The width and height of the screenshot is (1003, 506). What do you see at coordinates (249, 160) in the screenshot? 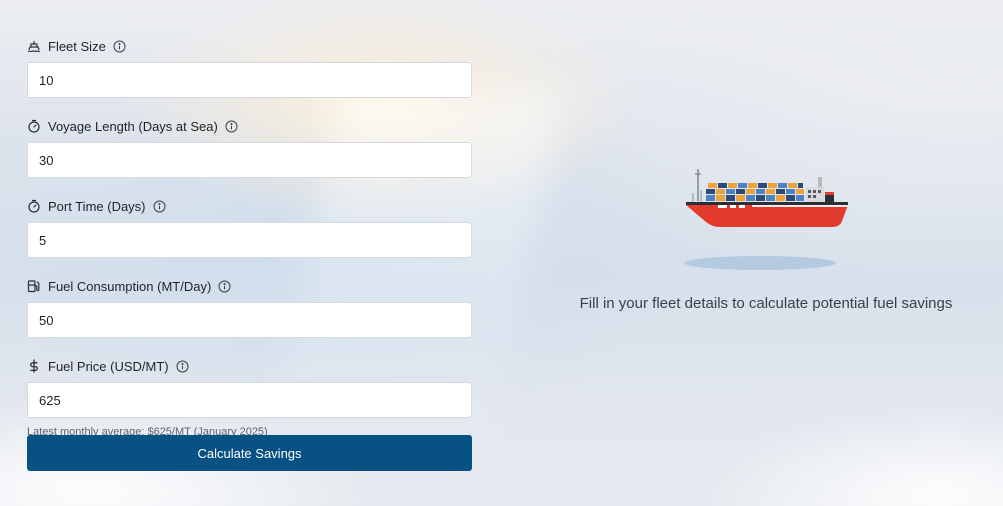
I see `voyage-length-input` at bounding box center [249, 160].